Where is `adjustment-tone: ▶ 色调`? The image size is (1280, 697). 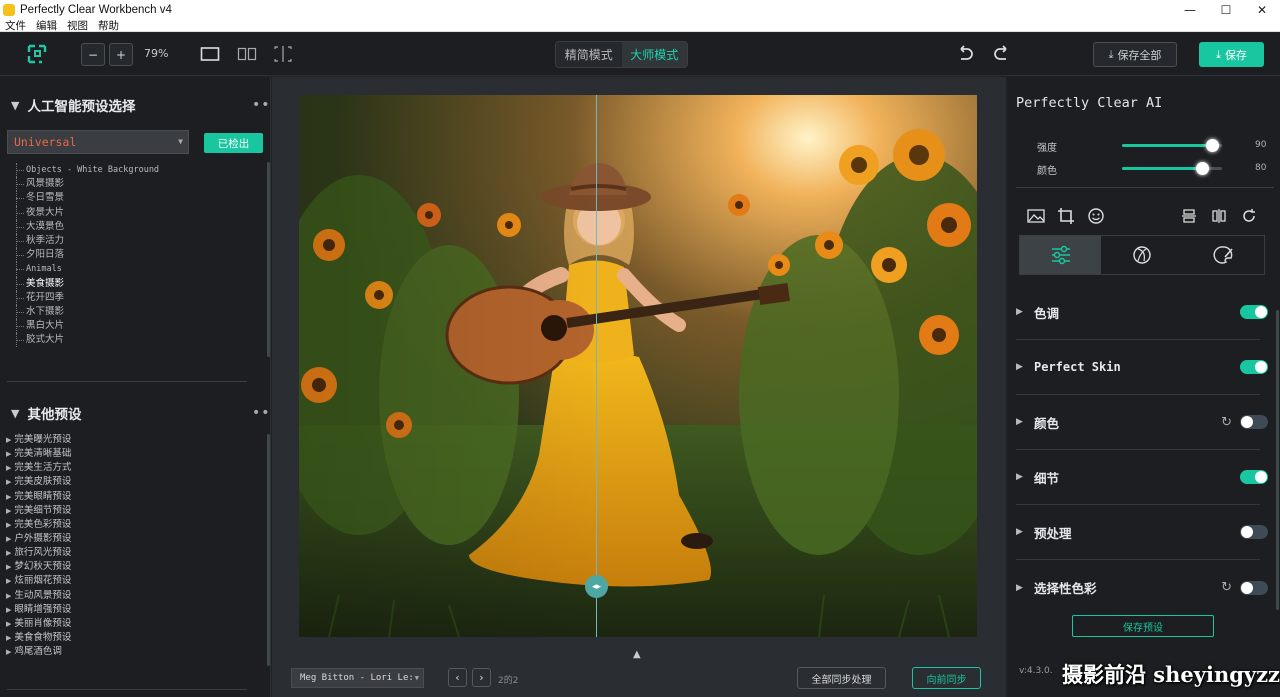 adjustment-tone: ▶ 色调 is located at coordinates (1142, 312).